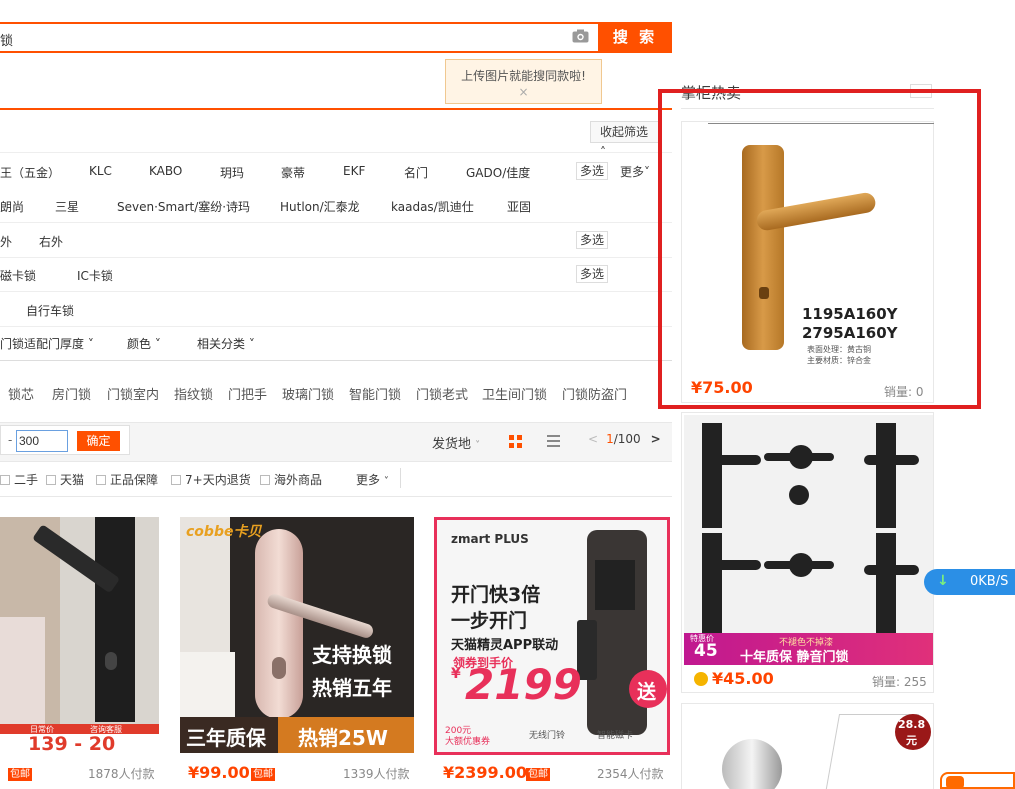 This screenshot has height=789, width=1015. I want to click on brand-option: EKF, so click(354, 171).